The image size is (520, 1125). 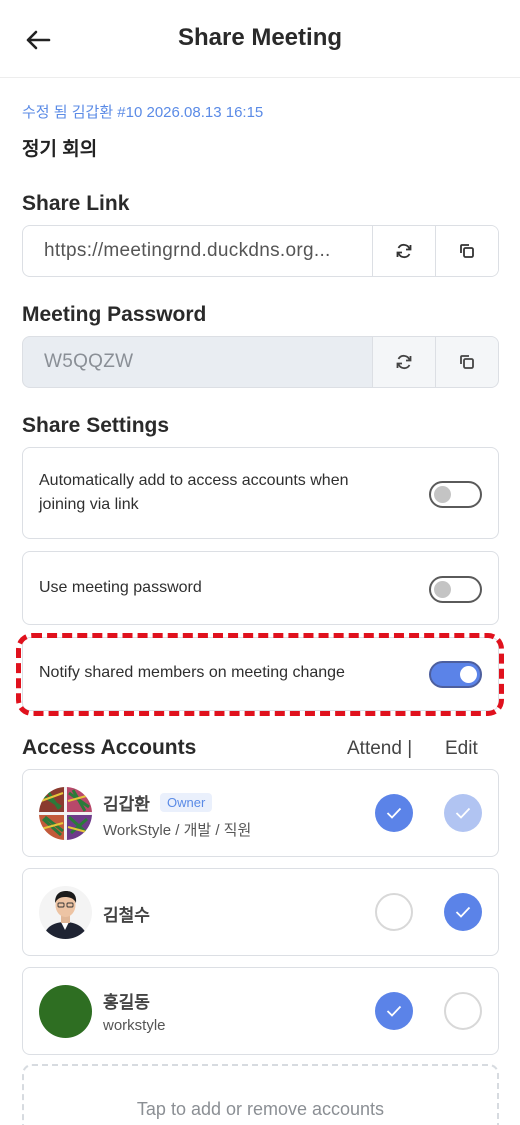 I want to click on add-accounts-text: Tap to add or remove accounts, so click(x=260, y=1109).